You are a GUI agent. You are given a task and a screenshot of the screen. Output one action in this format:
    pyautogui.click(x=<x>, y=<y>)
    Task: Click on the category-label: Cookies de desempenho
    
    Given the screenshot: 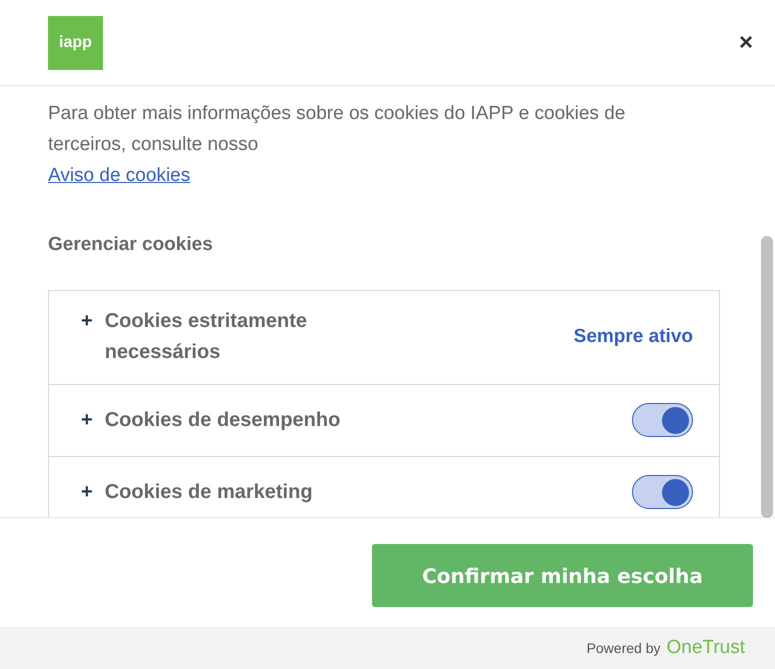 What is the action you would take?
    pyautogui.click(x=223, y=420)
    